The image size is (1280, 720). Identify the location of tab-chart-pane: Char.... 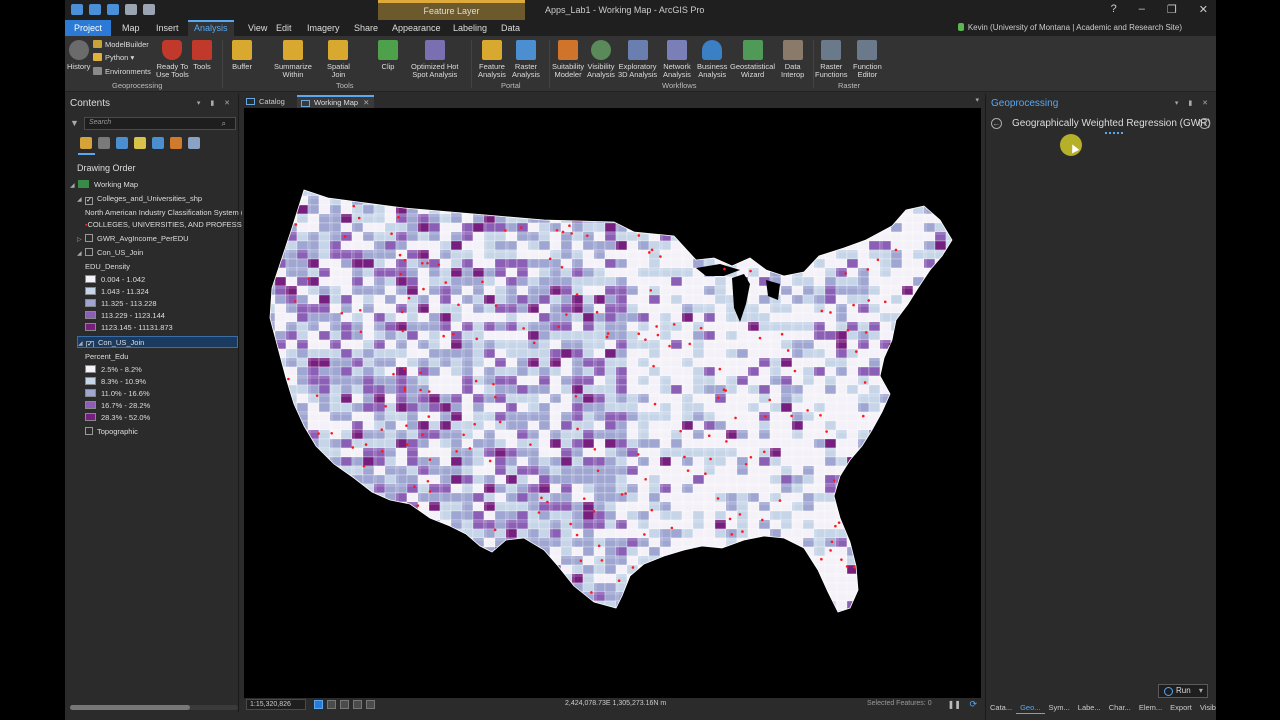
(1120, 708).